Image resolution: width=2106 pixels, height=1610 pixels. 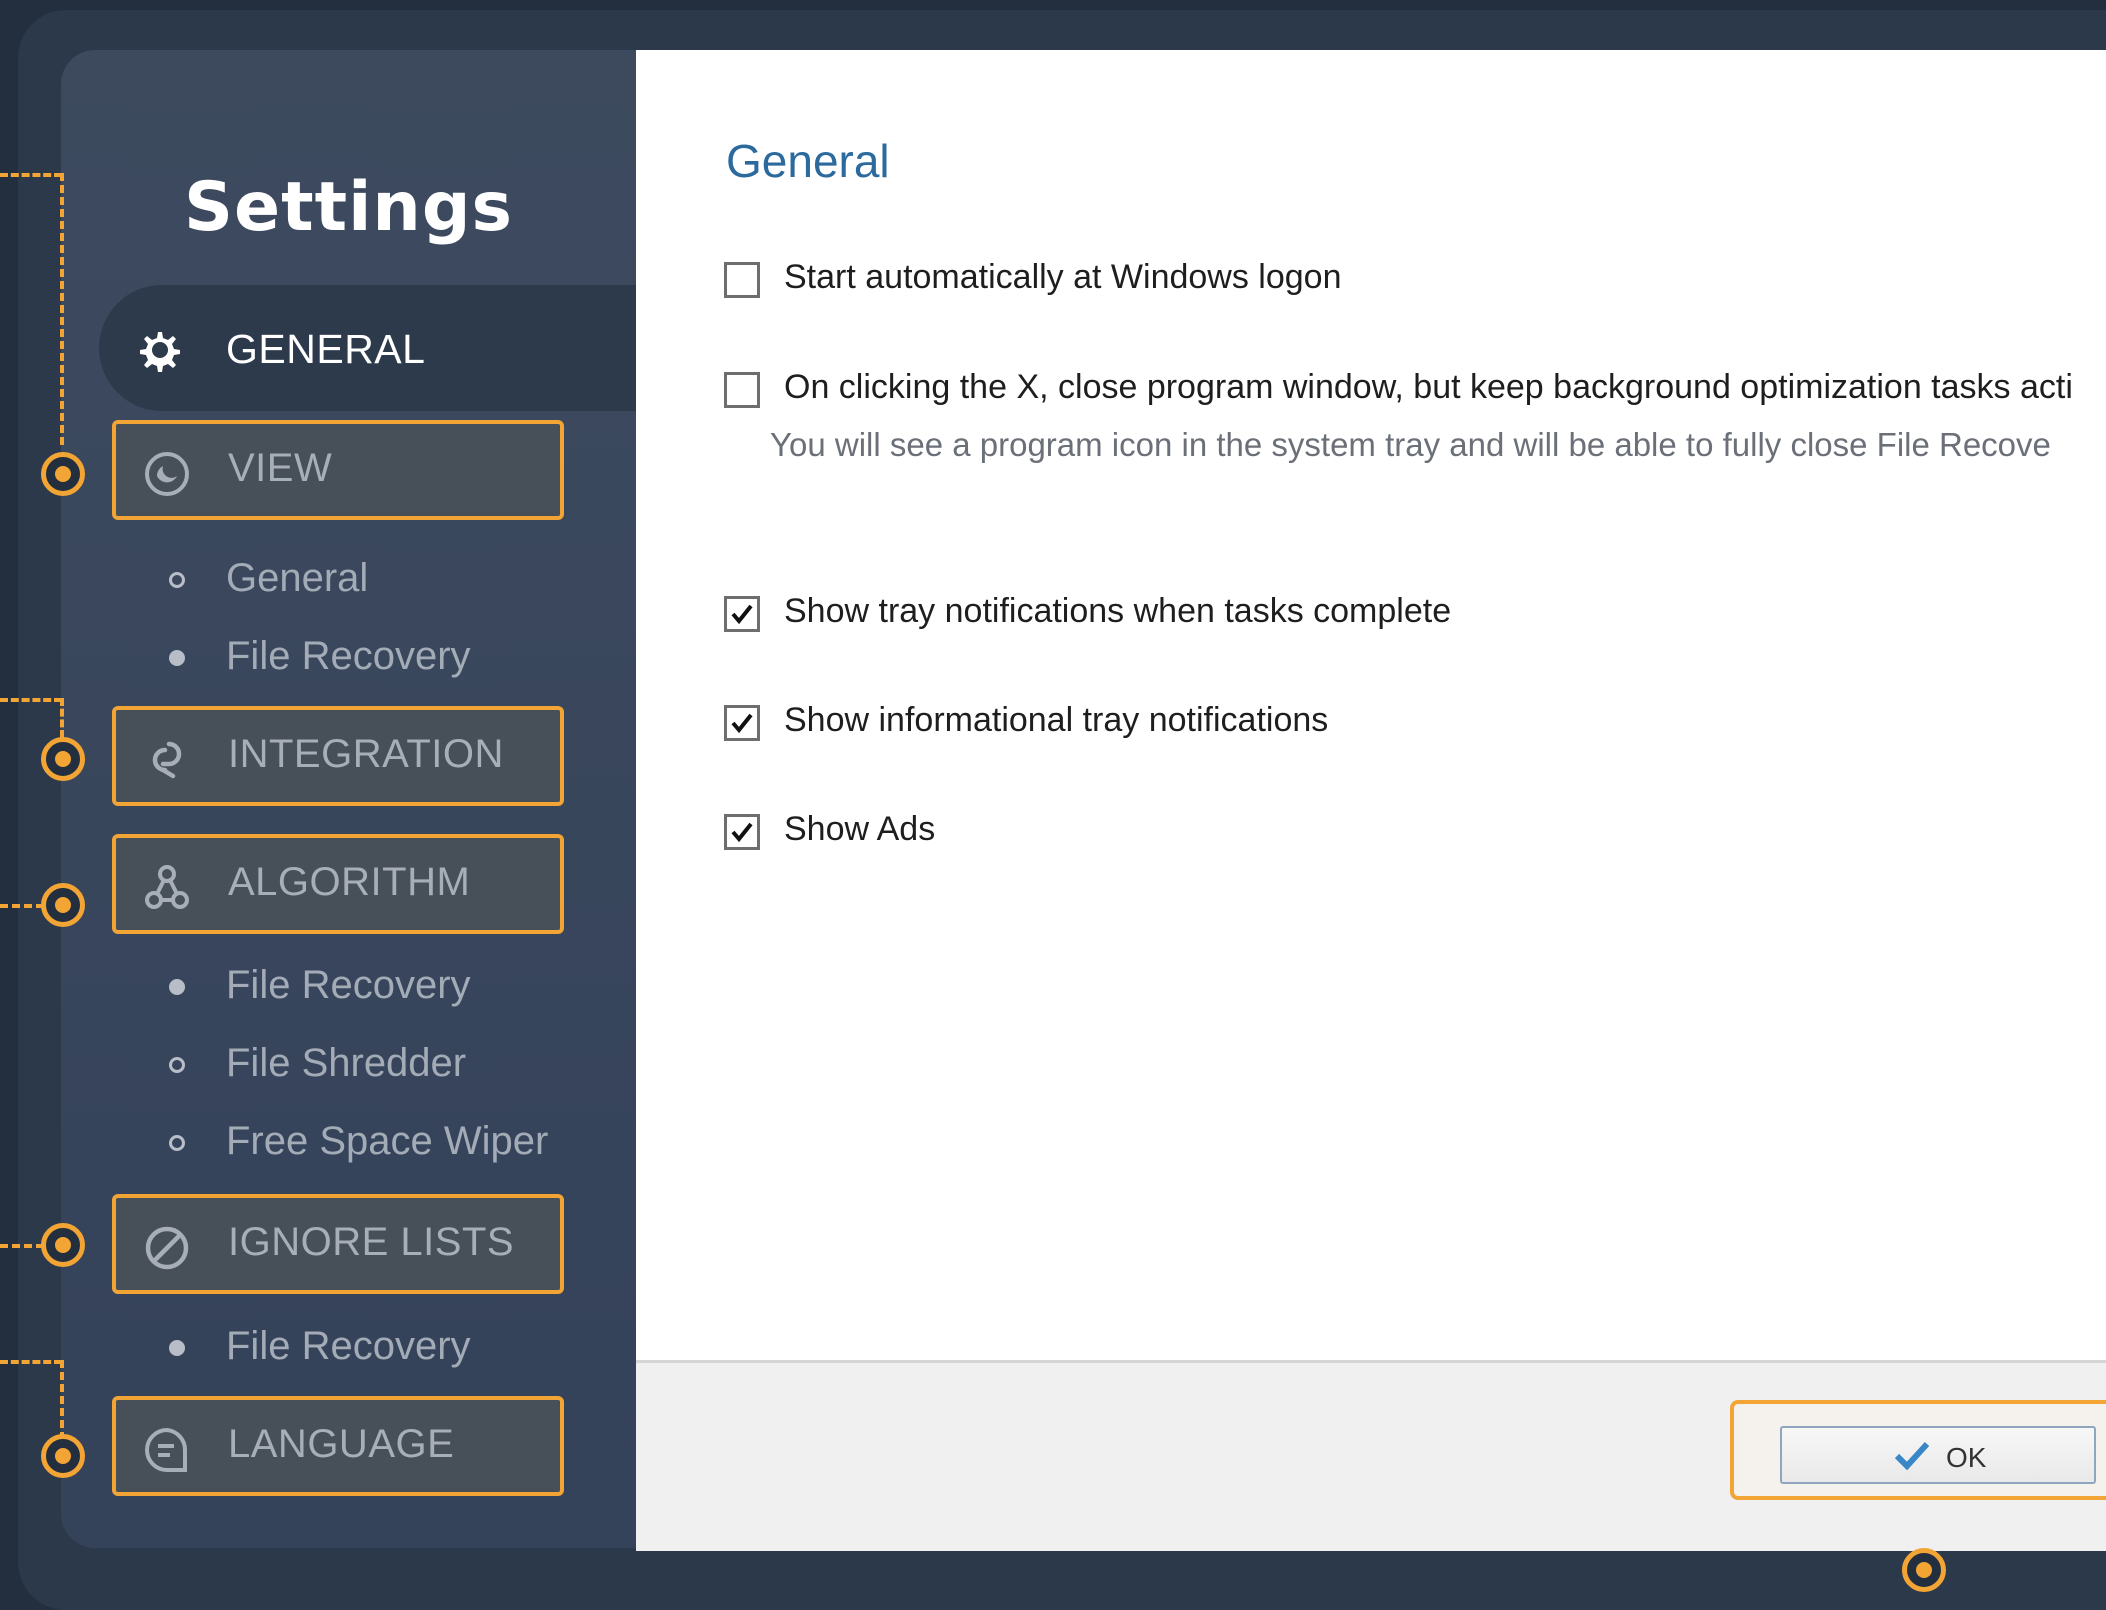 What do you see at coordinates (1938, 1455) in the screenshot?
I see `ok-button: OK` at bounding box center [1938, 1455].